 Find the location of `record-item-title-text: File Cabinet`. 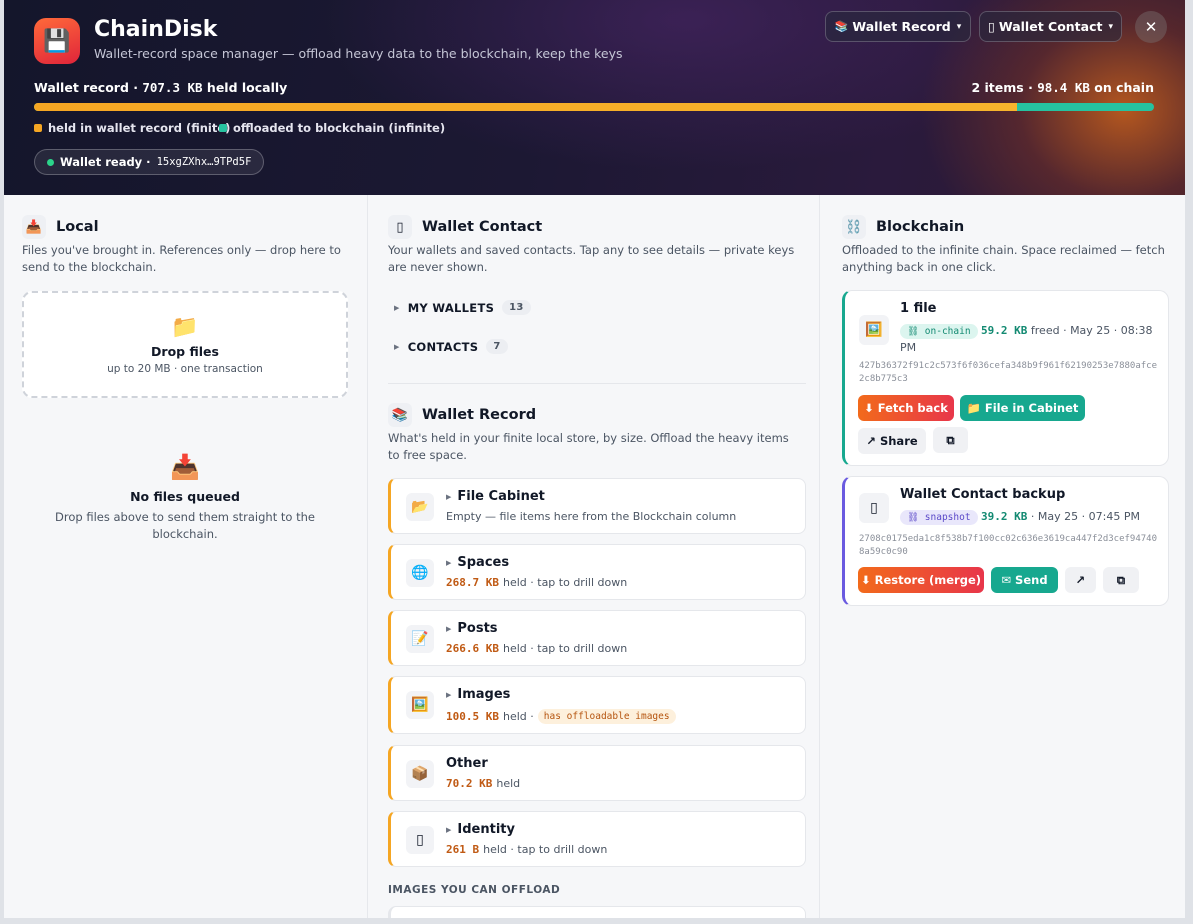

record-item-title-text: File Cabinet is located at coordinates (501, 496).